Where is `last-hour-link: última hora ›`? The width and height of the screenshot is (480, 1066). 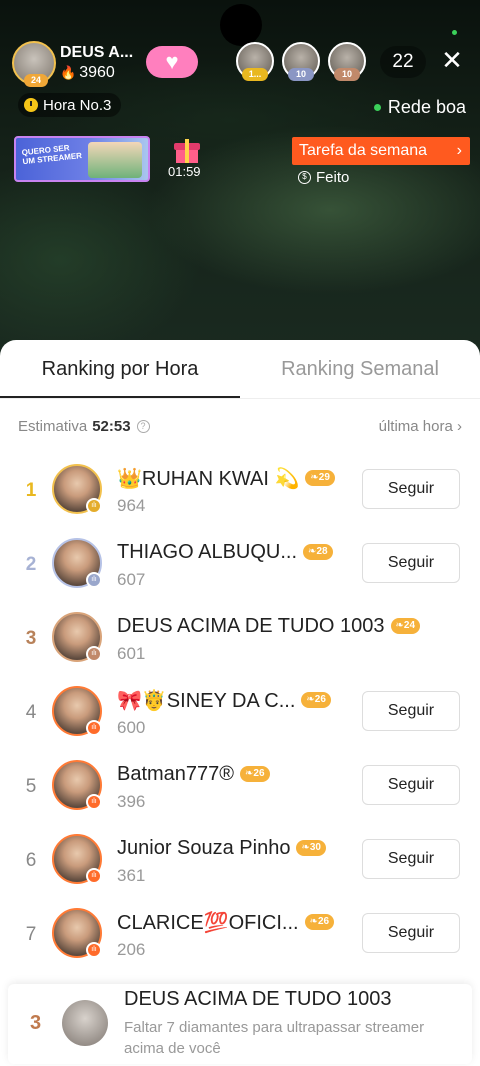
last-hour-link: última hora › is located at coordinates (420, 426).